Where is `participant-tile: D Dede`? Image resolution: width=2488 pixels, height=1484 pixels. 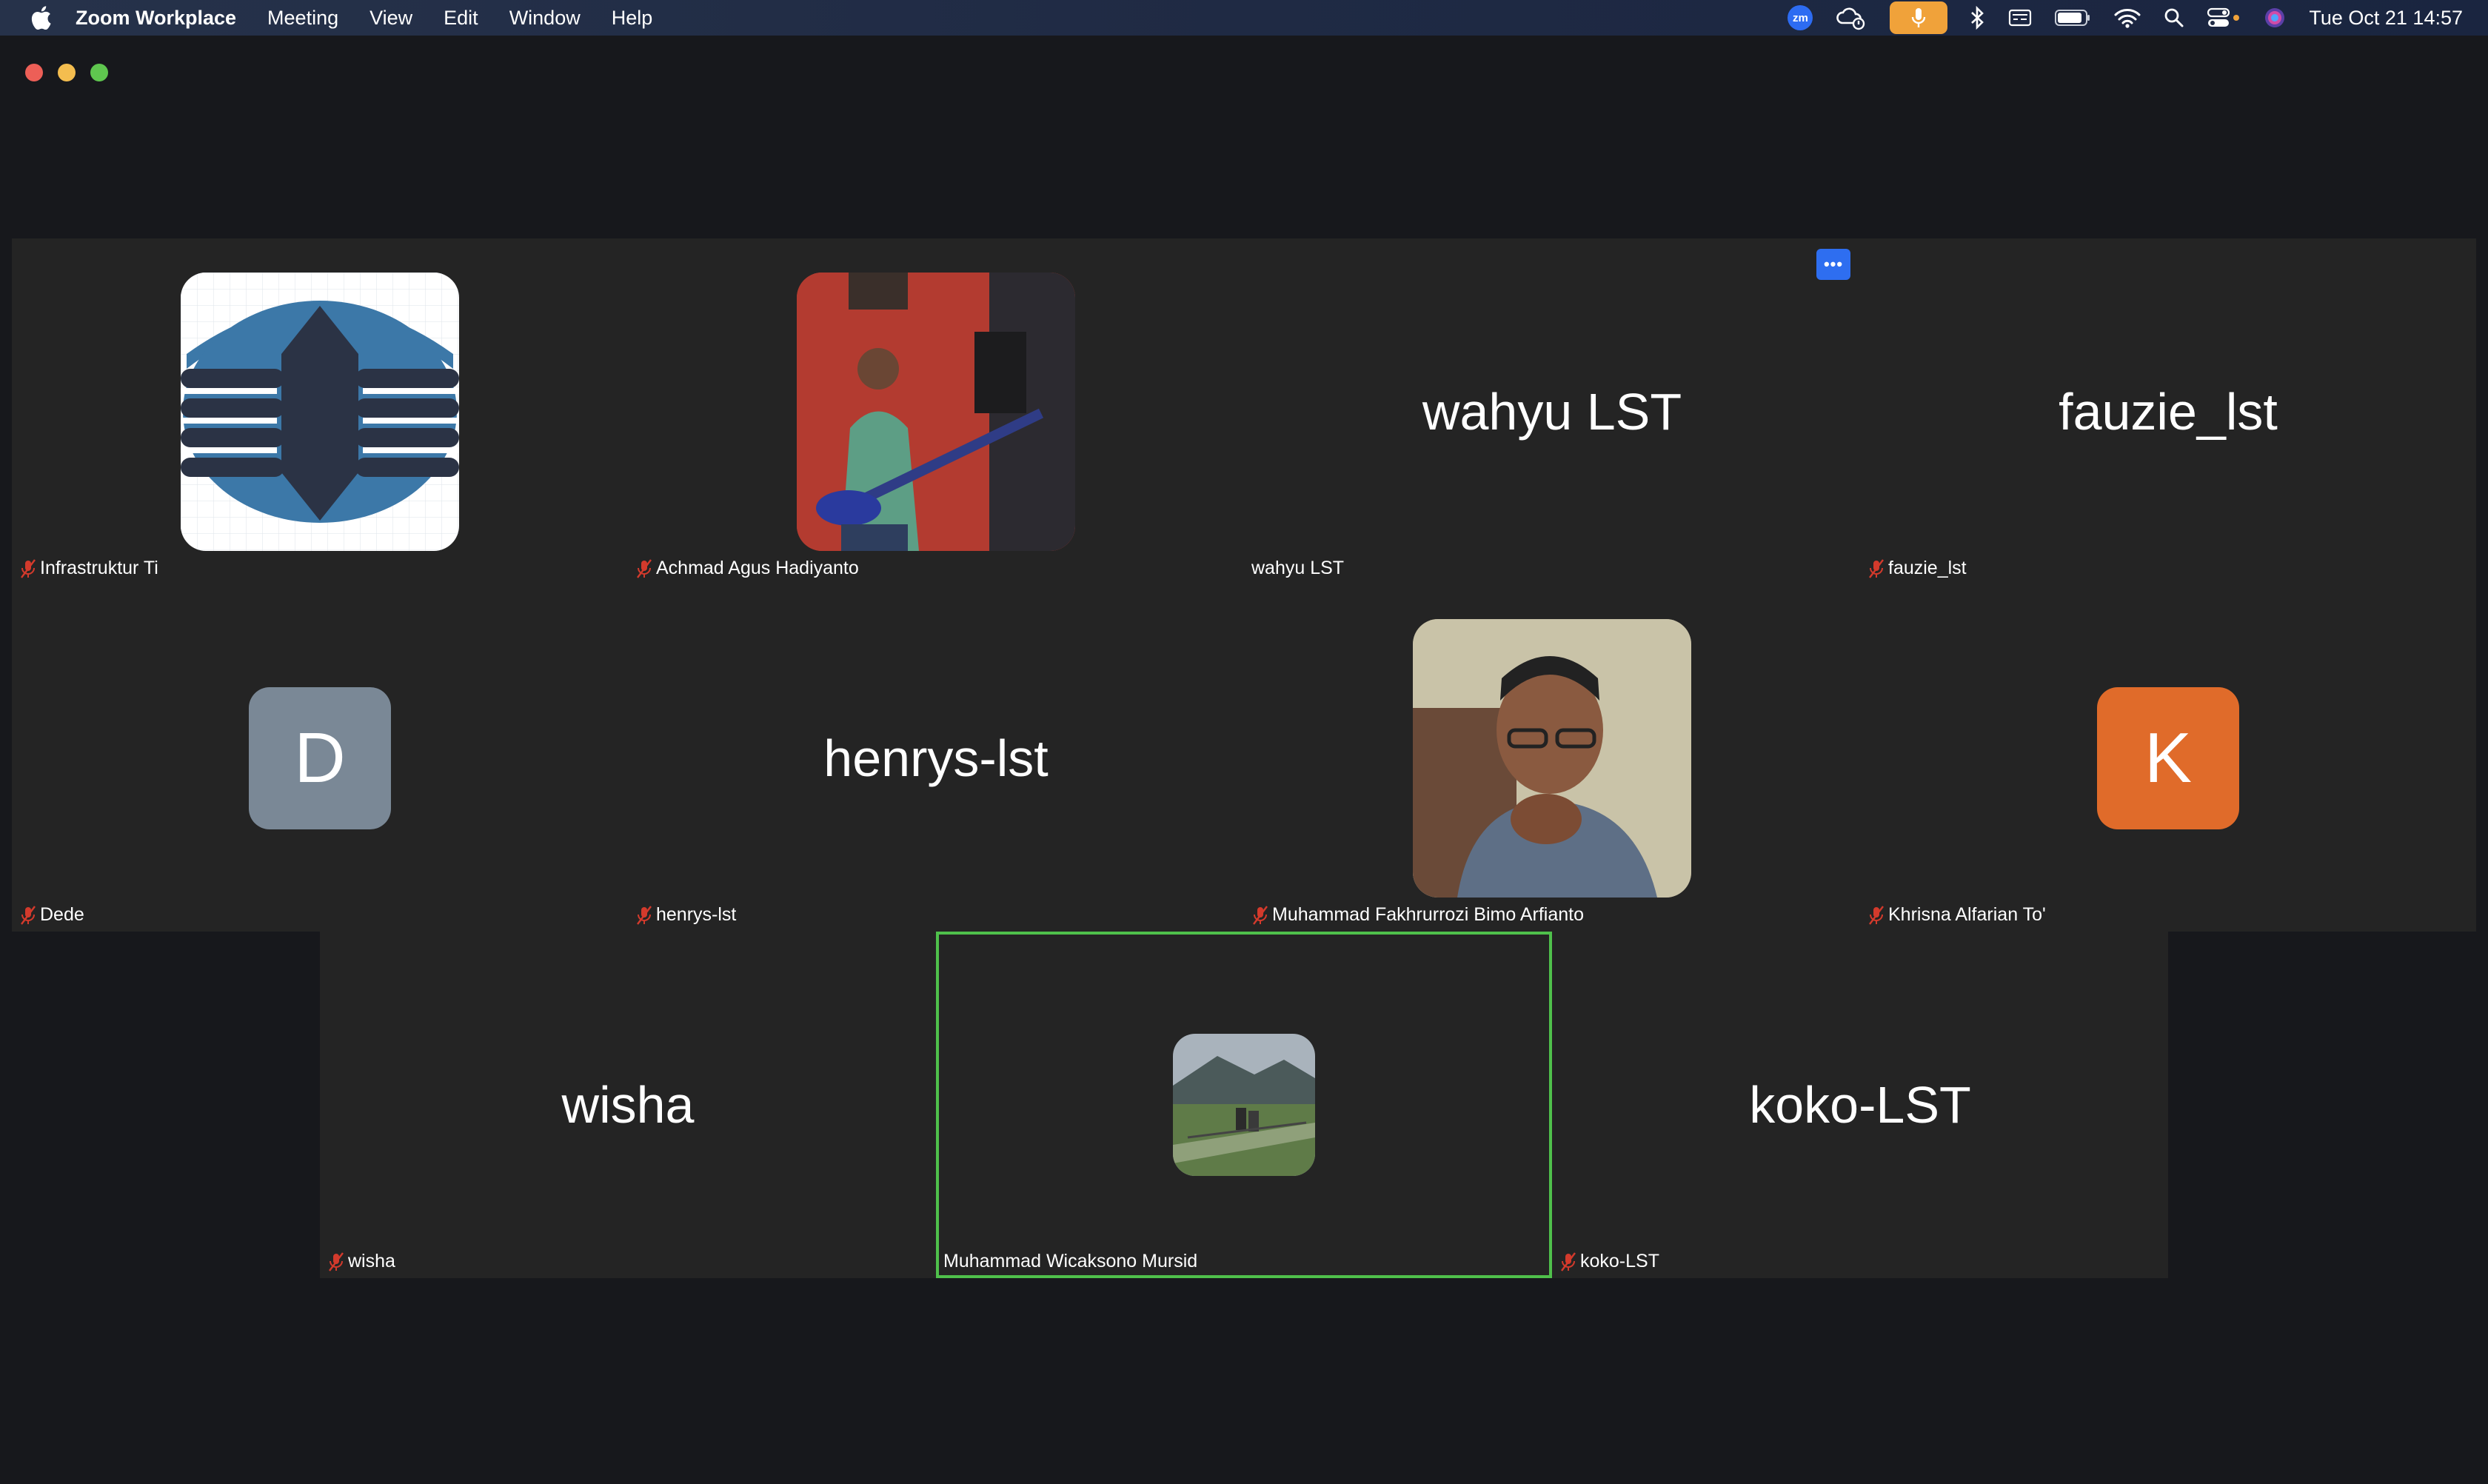
participant-tile: D Dede is located at coordinates (320, 758).